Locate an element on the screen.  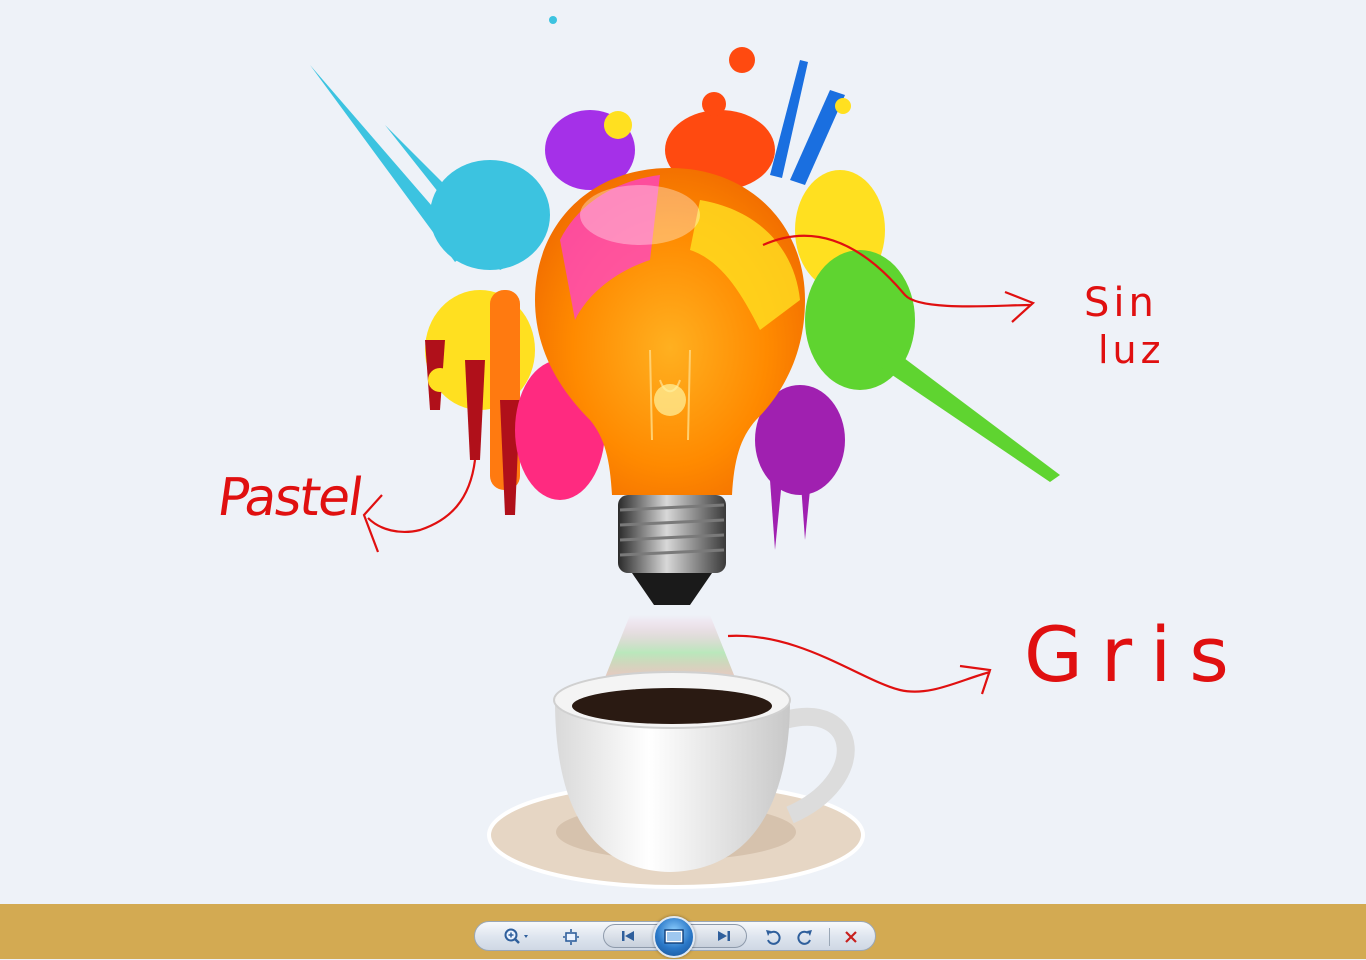
zoom-button is located at coordinates (518, 937).